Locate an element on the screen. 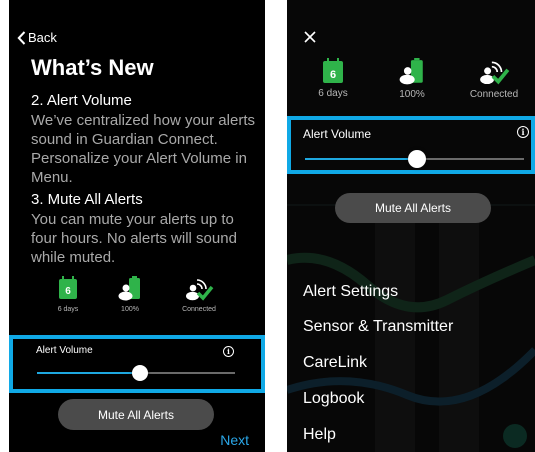 The image size is (535, 452). body-line: You can mute your alerts up to is located at coordinates (132, 219).